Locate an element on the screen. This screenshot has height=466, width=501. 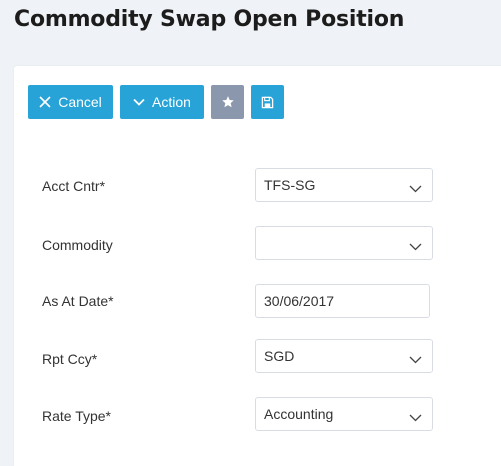
rpt-ccy-value: SGD is located at coordinates (279, 356).